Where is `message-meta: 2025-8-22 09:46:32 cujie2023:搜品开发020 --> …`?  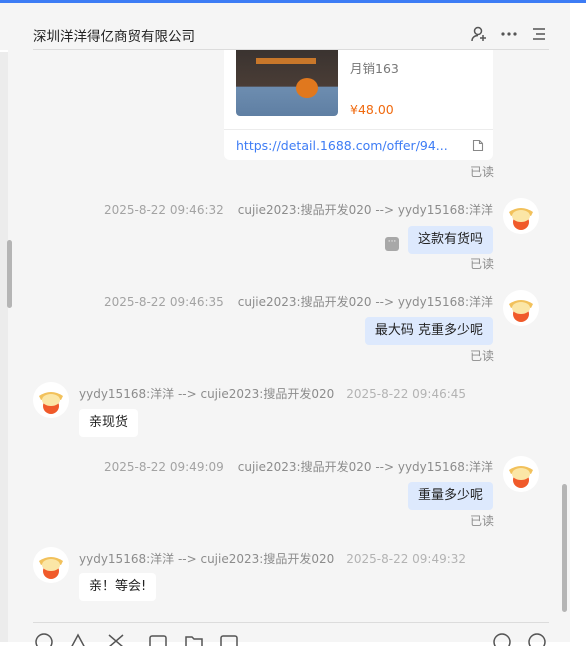 message-meta: 2025-8-22 09:46:32 cujie2023:搜品开发020 --> … is located at coordinates (298, 209).